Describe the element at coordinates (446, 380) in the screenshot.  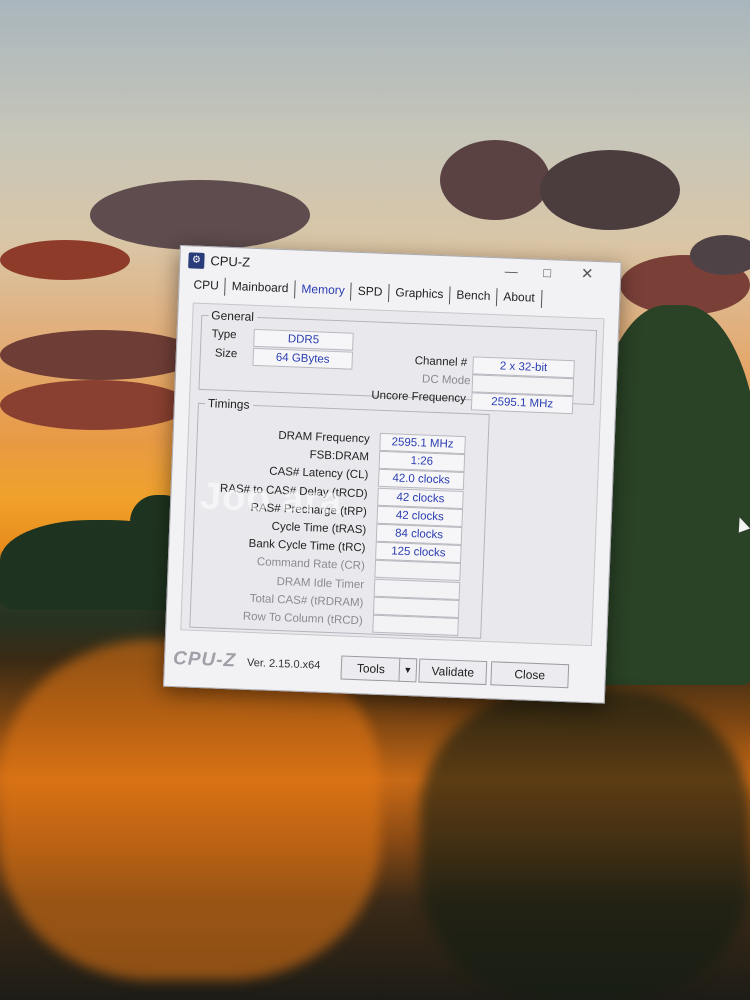
I see `dc-mode-label: DC Mode` at that location.